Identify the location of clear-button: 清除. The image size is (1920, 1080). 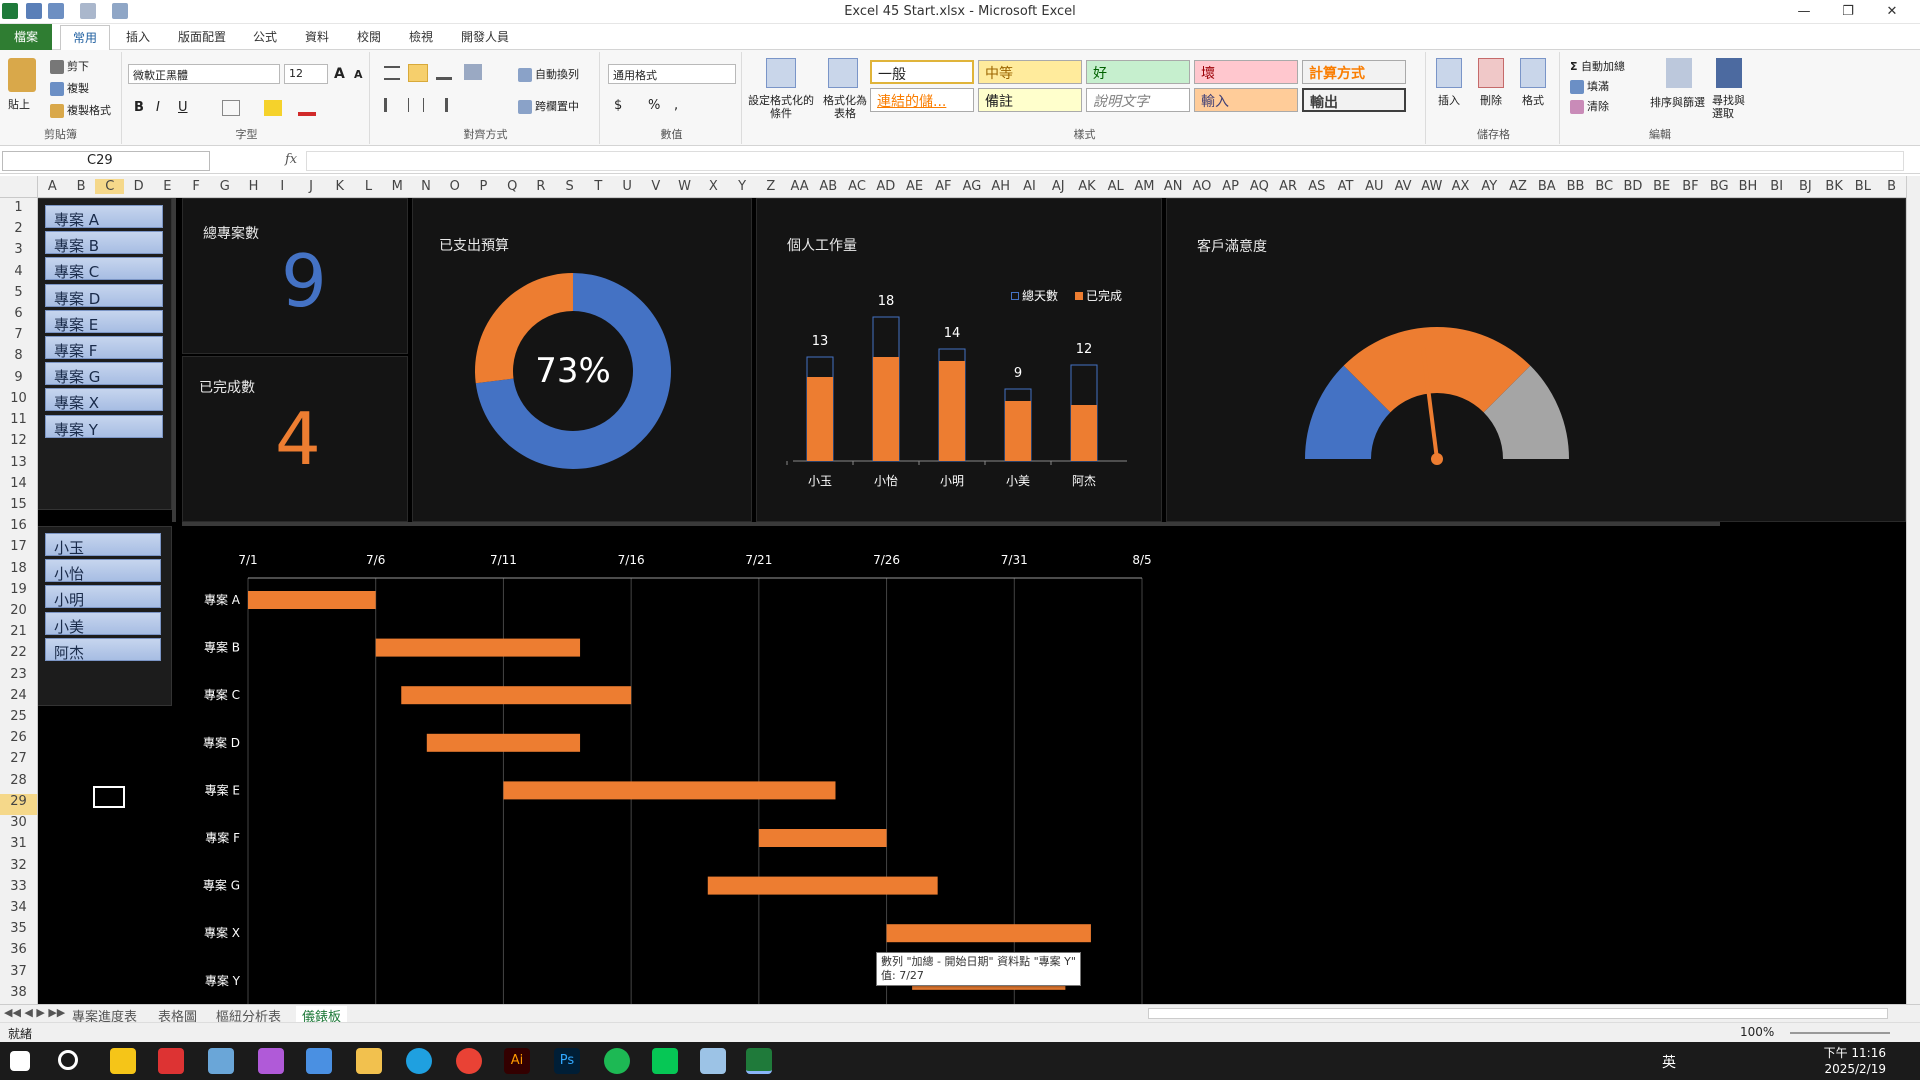
(1589, 106).